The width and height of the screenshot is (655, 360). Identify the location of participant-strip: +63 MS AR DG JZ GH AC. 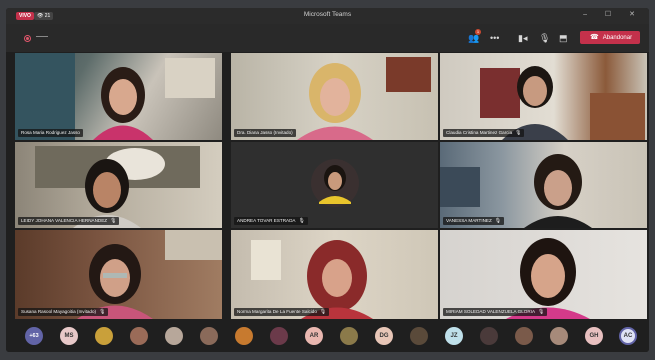
(327, 336).